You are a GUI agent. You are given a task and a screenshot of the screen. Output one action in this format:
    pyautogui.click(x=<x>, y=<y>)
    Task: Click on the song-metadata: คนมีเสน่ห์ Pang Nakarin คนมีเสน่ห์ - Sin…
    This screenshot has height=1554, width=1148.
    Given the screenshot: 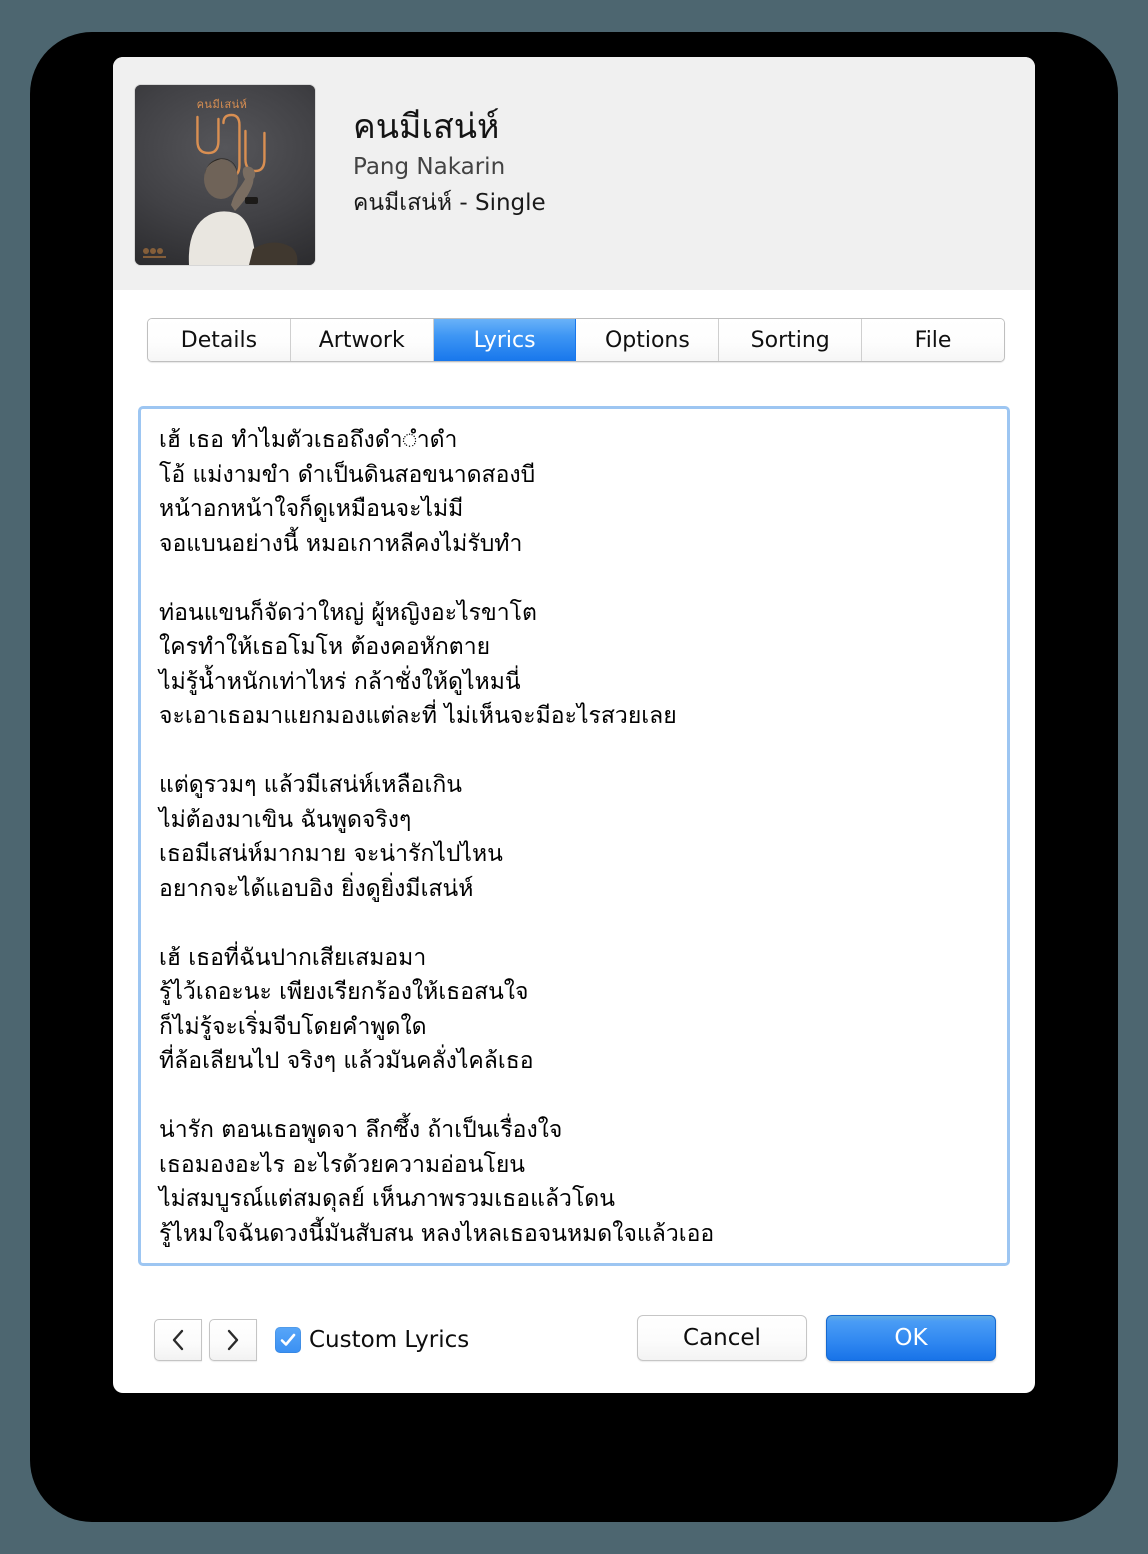 What is the action you would take?
    pyautogui.click(x=673, y=163)
    